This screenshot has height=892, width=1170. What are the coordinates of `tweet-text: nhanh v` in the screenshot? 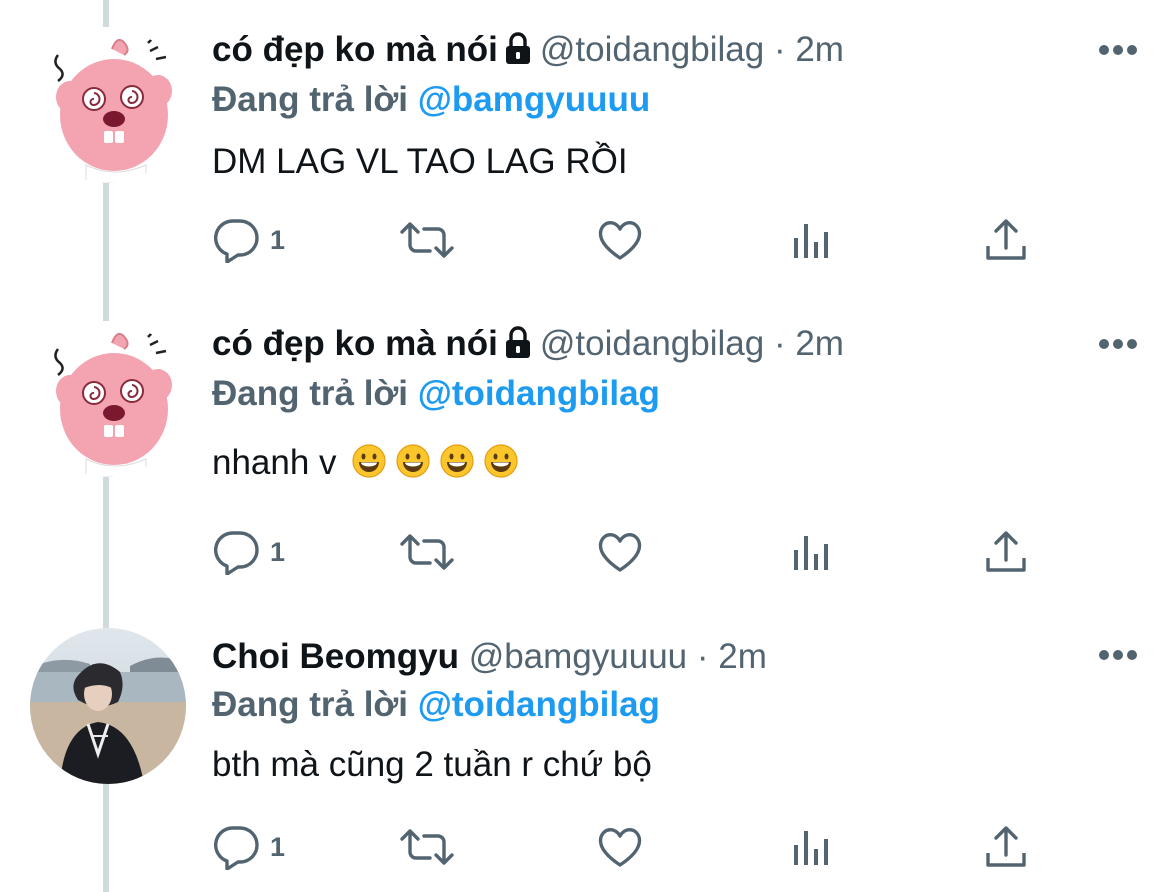 It's located at (274, 462).